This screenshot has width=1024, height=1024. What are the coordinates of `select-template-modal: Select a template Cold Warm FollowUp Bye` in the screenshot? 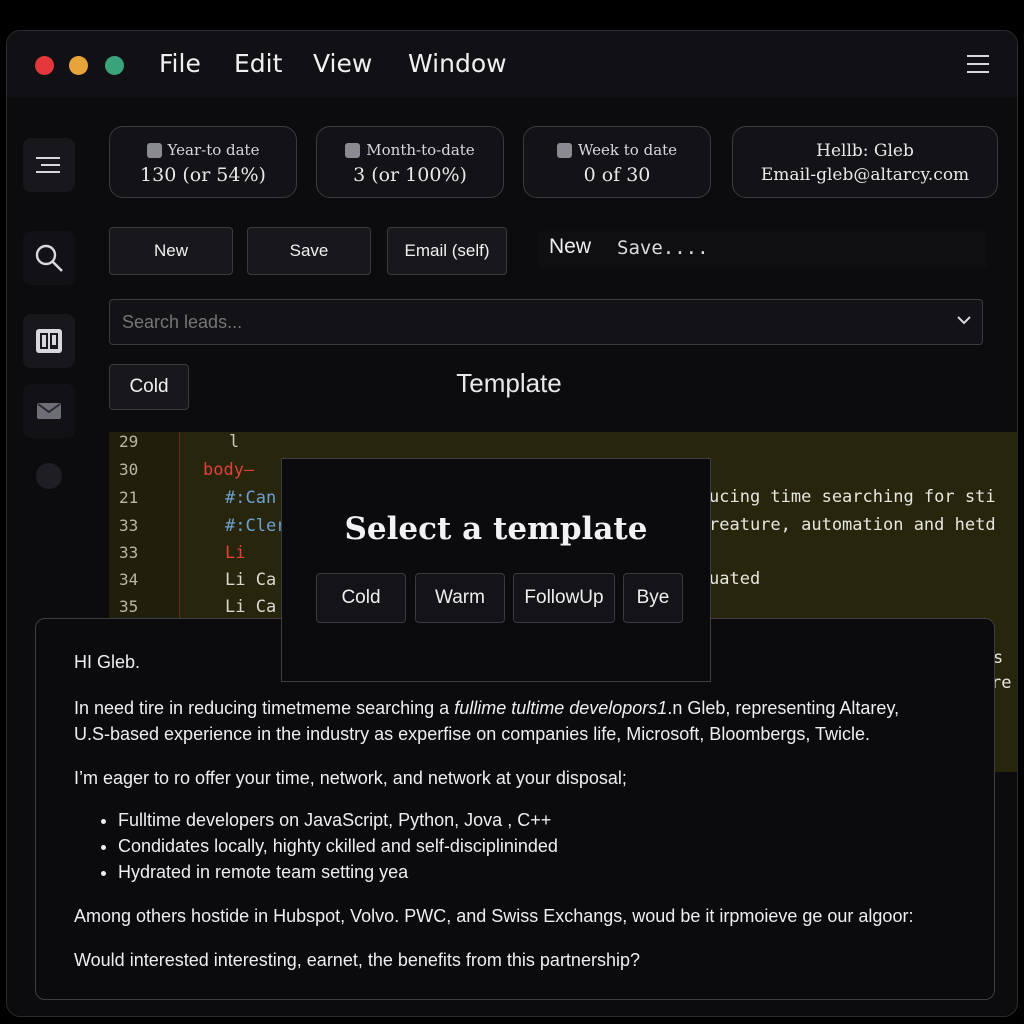 It's located at (496, 570).